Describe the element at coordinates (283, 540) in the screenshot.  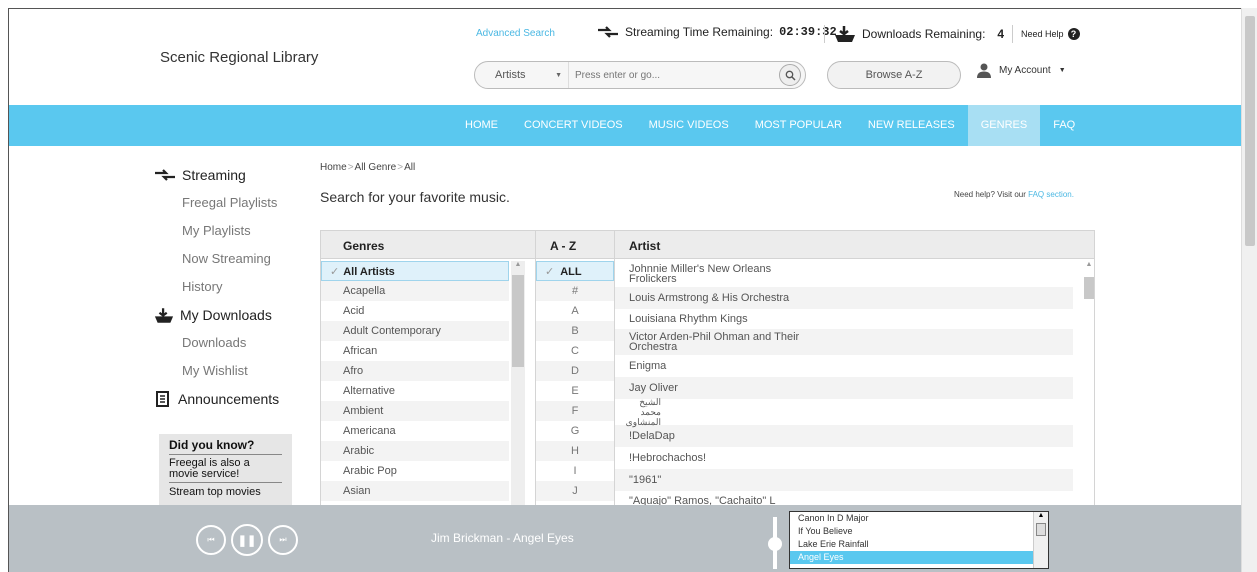
I see `next-button: ⏭` at that location.